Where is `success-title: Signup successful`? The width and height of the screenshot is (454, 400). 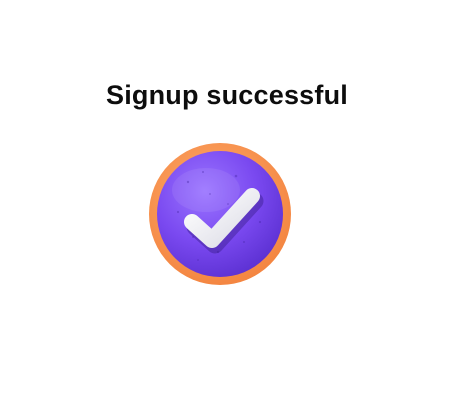 success-title: Signup successful is located at coordinates (227, 95).